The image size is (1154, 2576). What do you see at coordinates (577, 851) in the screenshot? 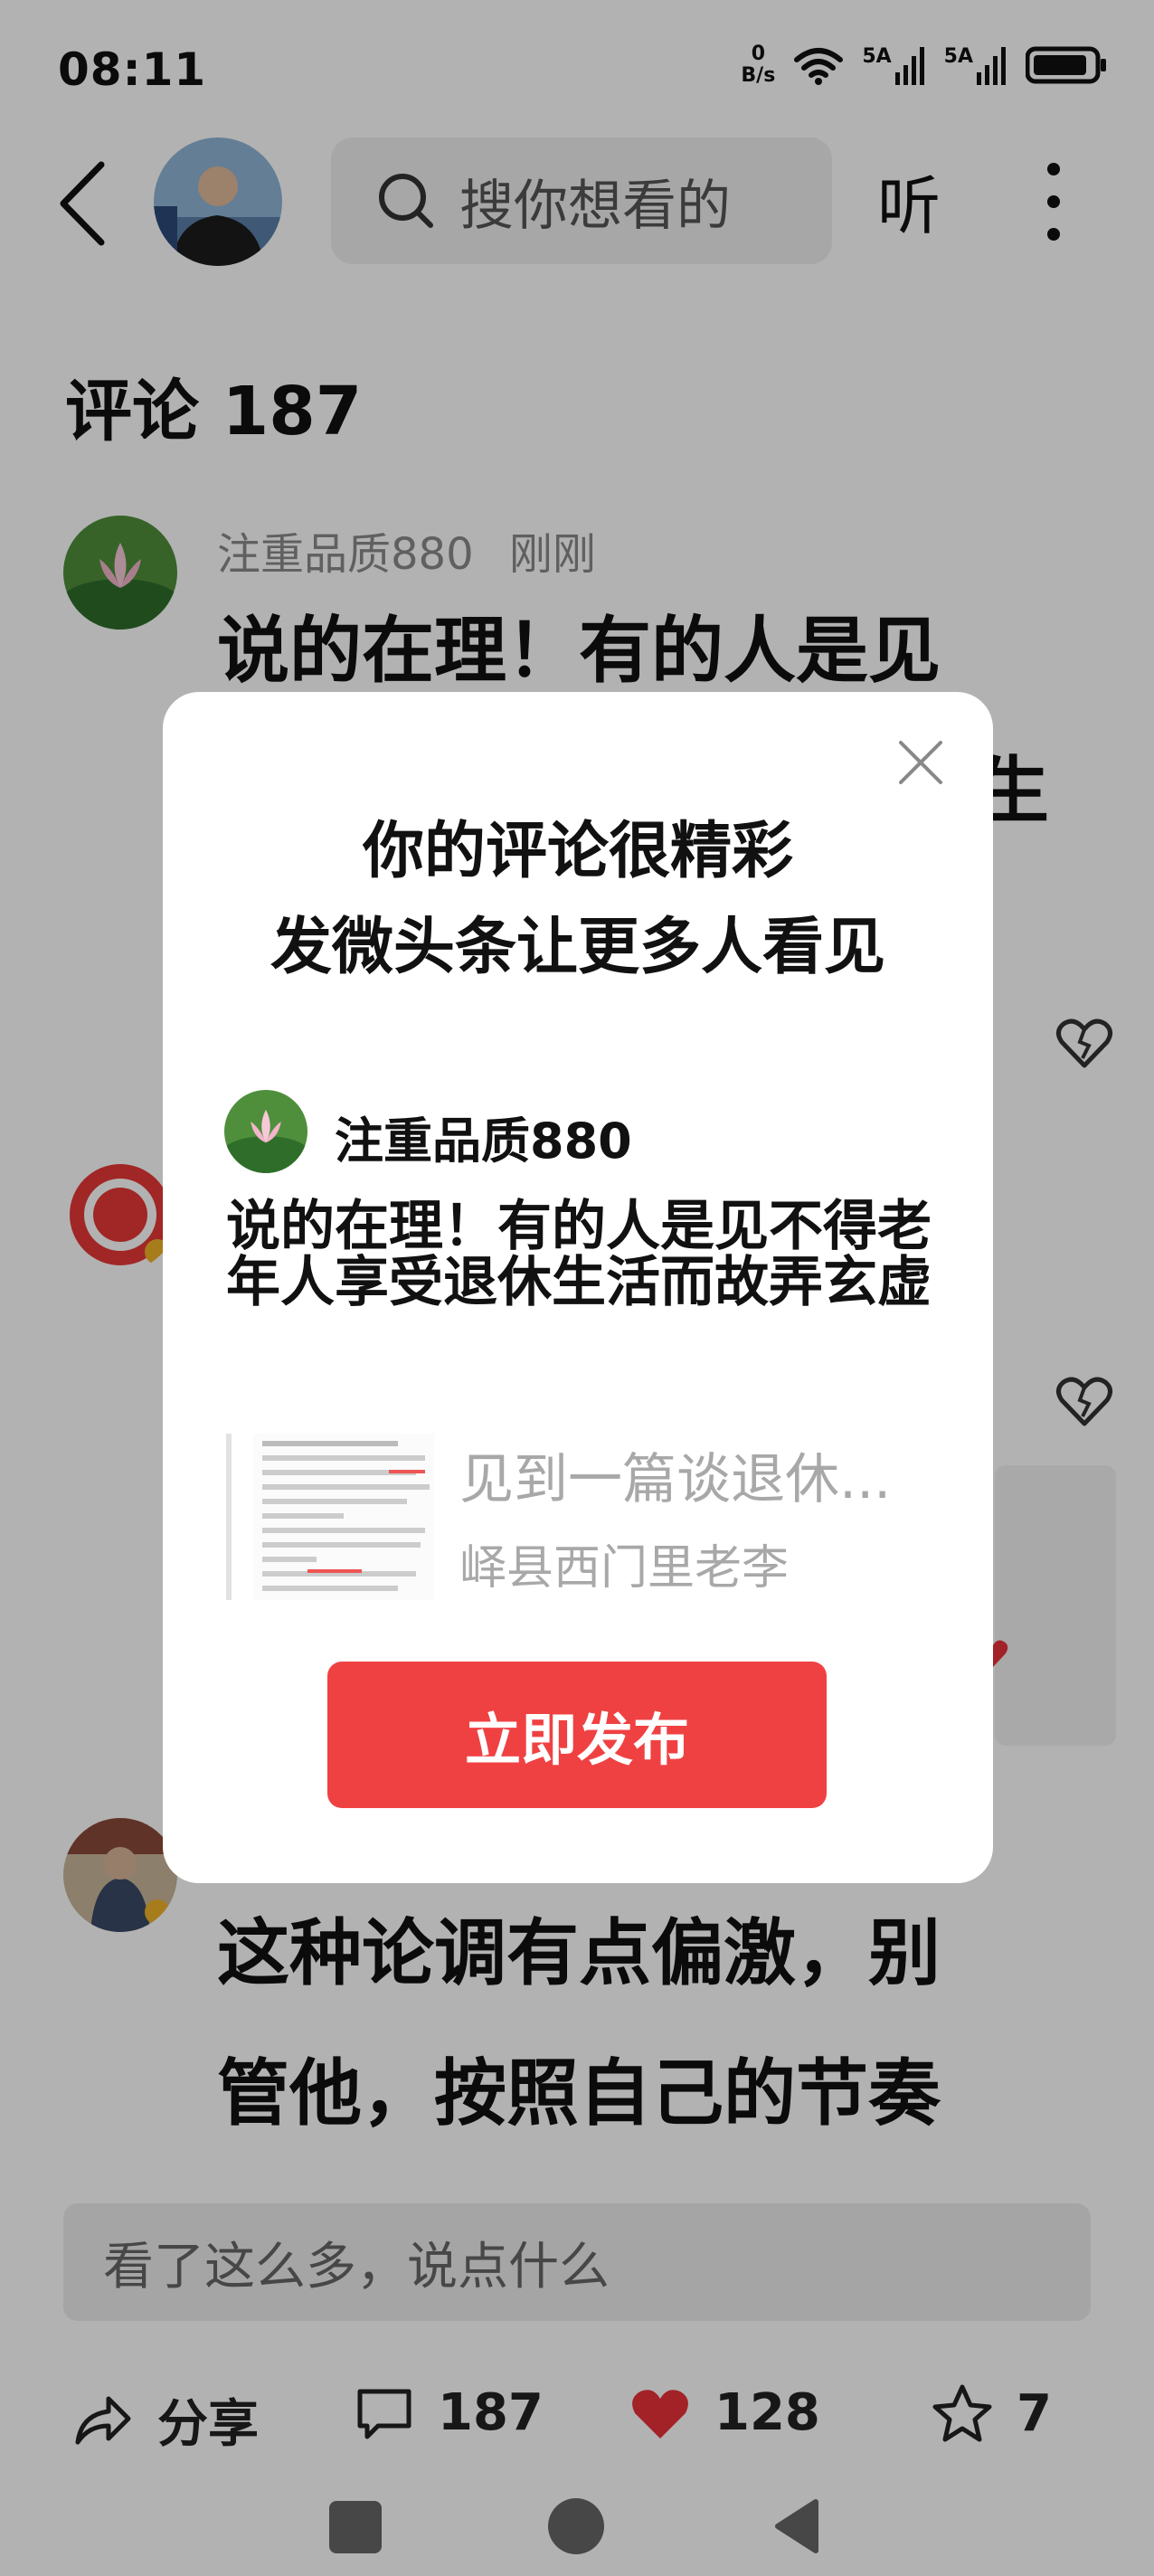
I see `dialog-title-line1: 你的评论很精彩` at bounding box center [577, 851].